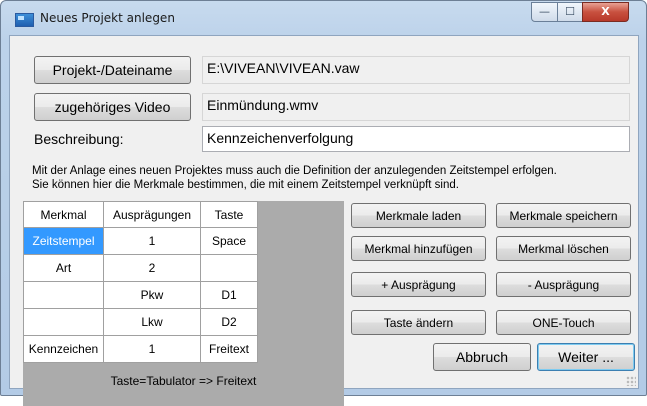  I want to click on grid-footer-hint: Taste=Tabulator => Freitext, so click(183, 381).